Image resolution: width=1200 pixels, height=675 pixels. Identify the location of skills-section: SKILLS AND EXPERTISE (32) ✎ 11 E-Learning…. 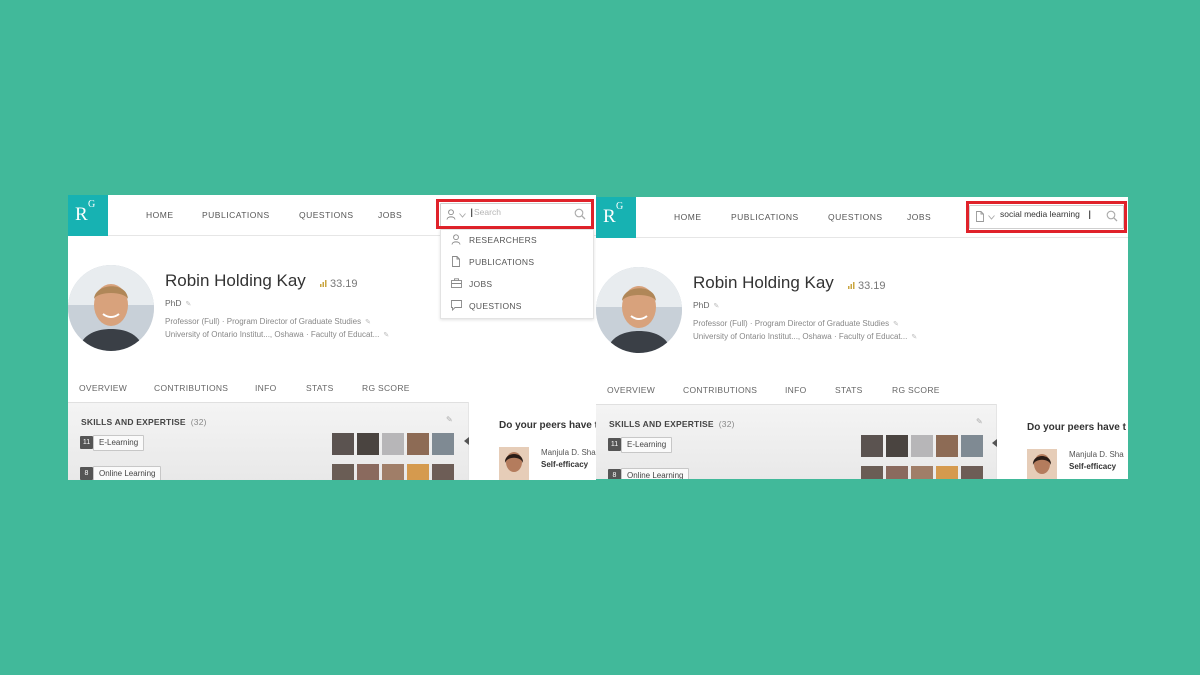
(268, 441).